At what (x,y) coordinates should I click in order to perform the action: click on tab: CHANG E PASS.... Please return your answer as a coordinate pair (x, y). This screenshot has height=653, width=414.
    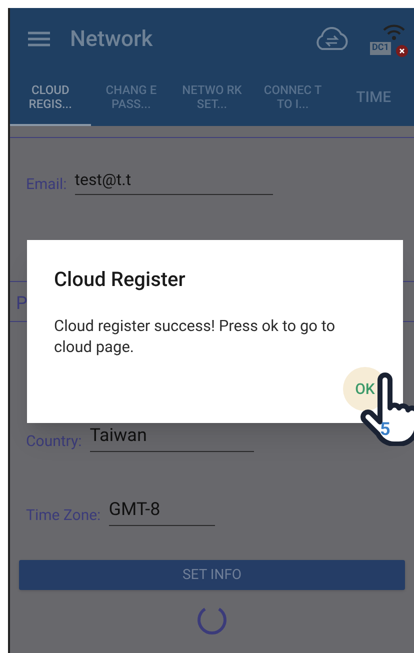
    Looking at the image, I should click on (131, 98).